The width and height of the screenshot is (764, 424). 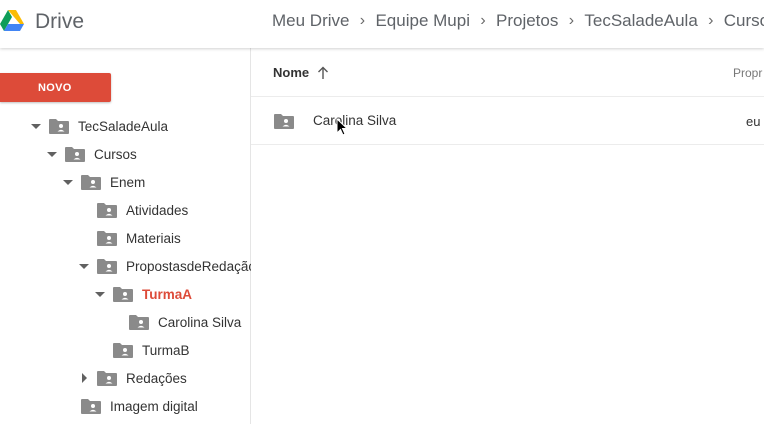 I want to click on tree-item-cursos: Cursos, so click(x=91, y=154).